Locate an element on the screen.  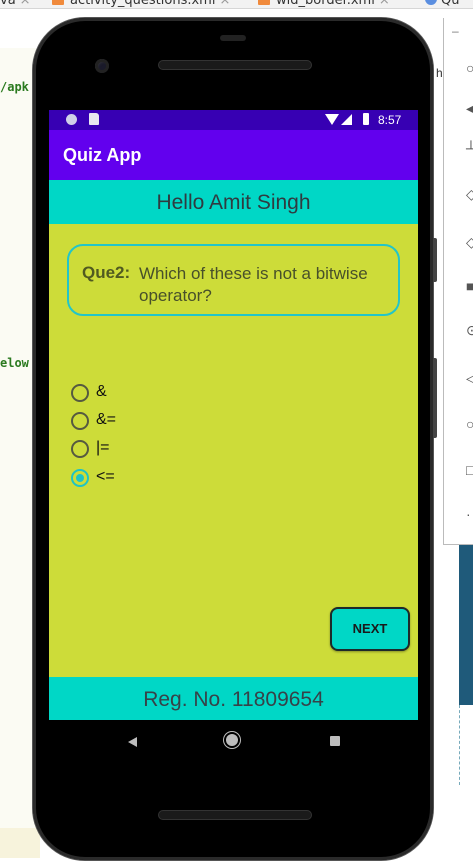
registration-banner: Reg. No. 11809654 is located at coordinates (233, 698).